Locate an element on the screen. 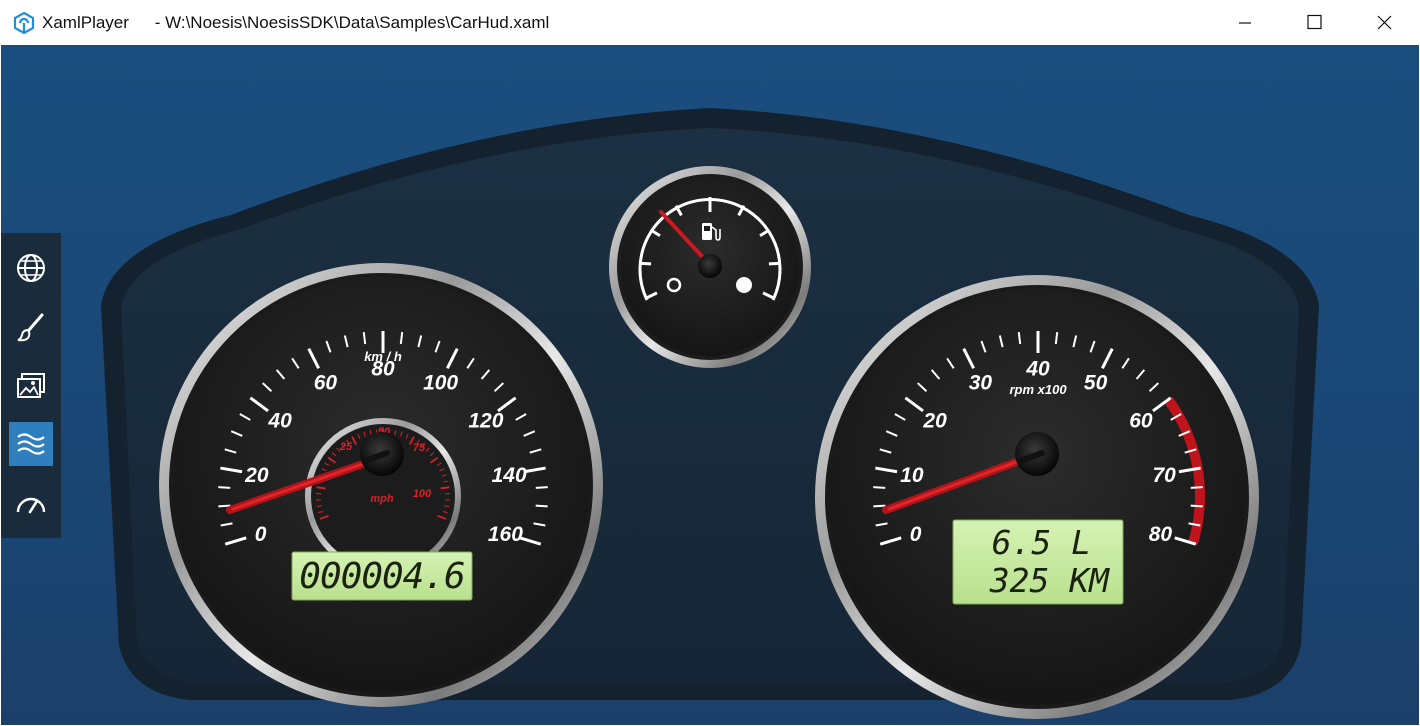  sidebar is located at coordinates (31, 385).